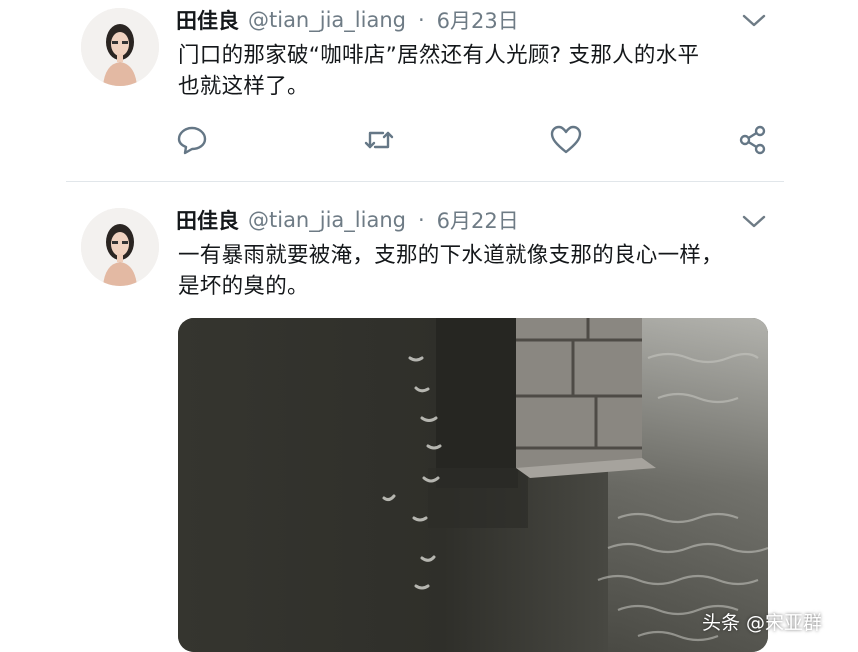 Image resolution: width=858 pixels, height=652 pixels. I want to click on tweet-header: 田佳良 @tian_jia_liang · 6月22日, so click(347, 220).